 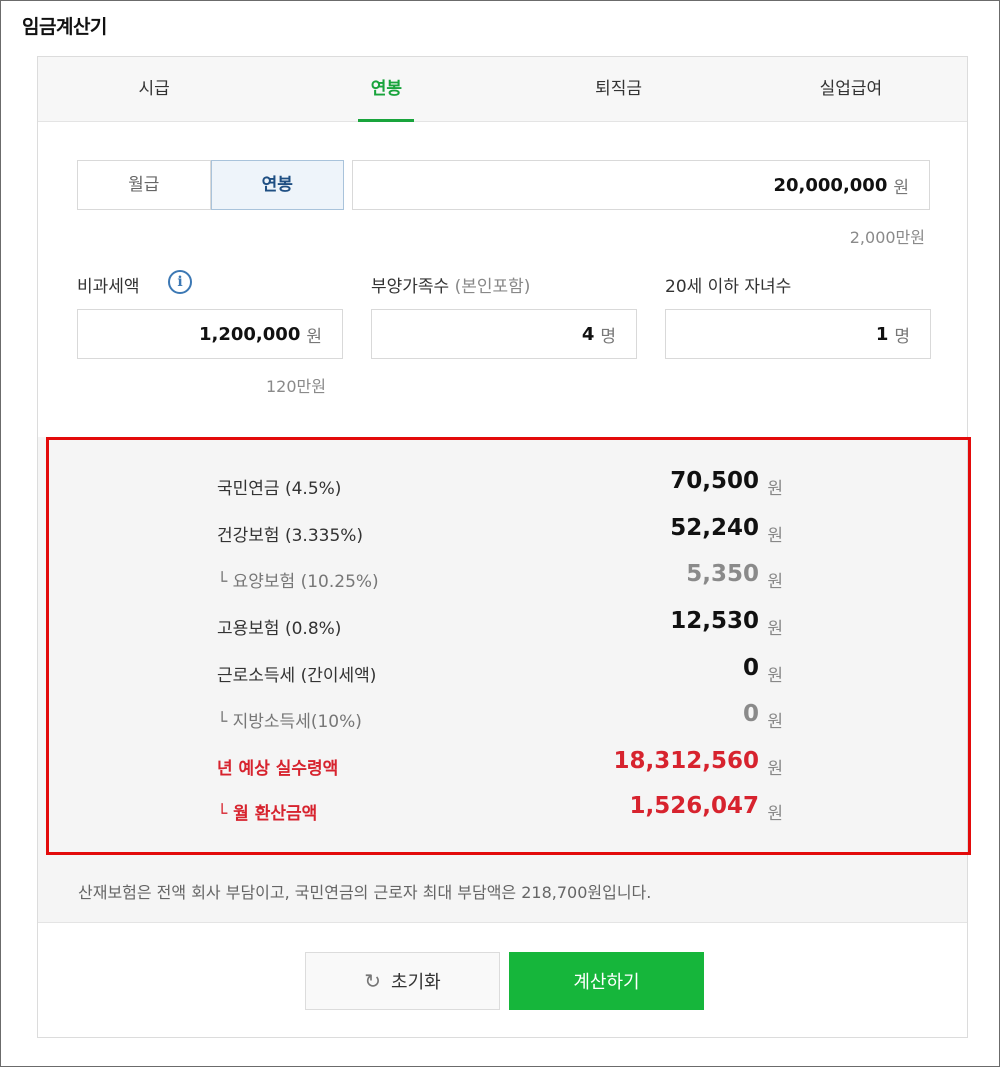 What do you see at coordinates (588, 334) in the screenshot?
I see `dependents-value: 4` at bounding box center [588, 334].